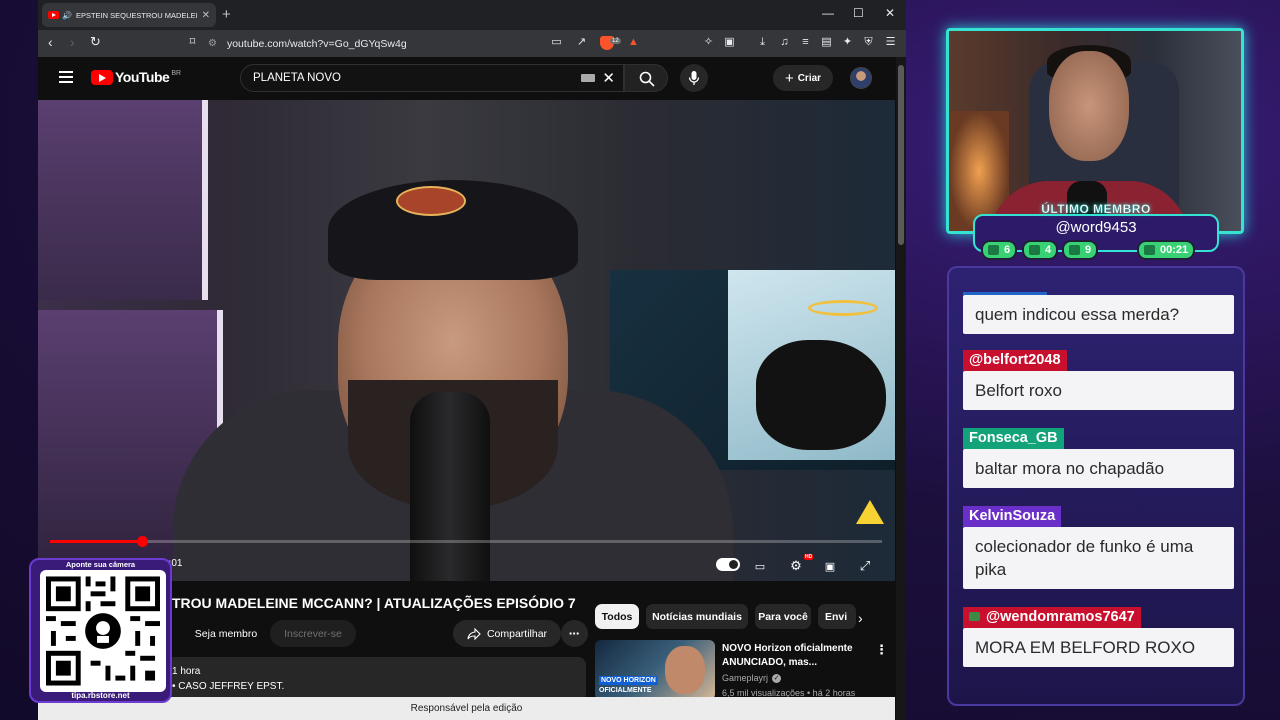 The image size is (1280, 720). What do you see at coordinates (881, 650) in the screenshot?
I see `recommended-menu-icon: ⋮` at bounding box center [881, 650].